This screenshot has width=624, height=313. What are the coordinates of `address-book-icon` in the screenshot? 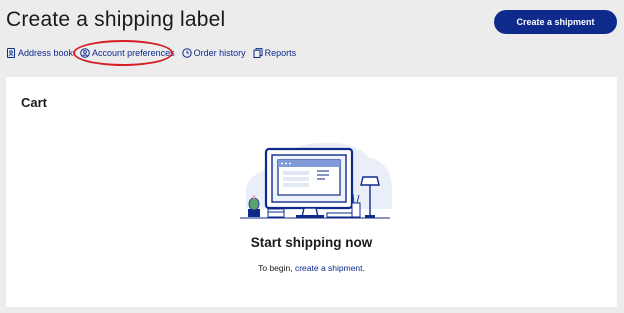 It's located at (11, 53).